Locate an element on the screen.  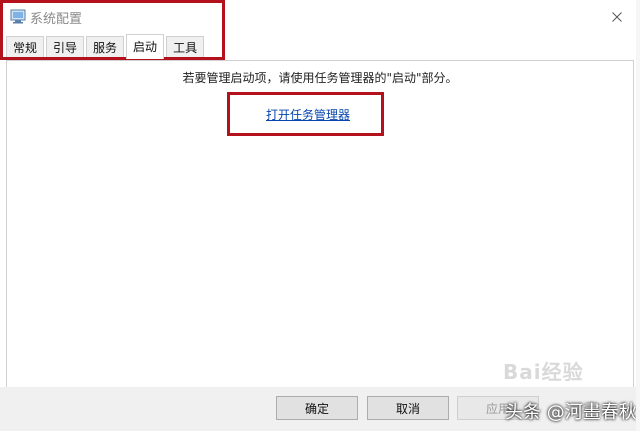
close-button is located at coordinates (617, 17).